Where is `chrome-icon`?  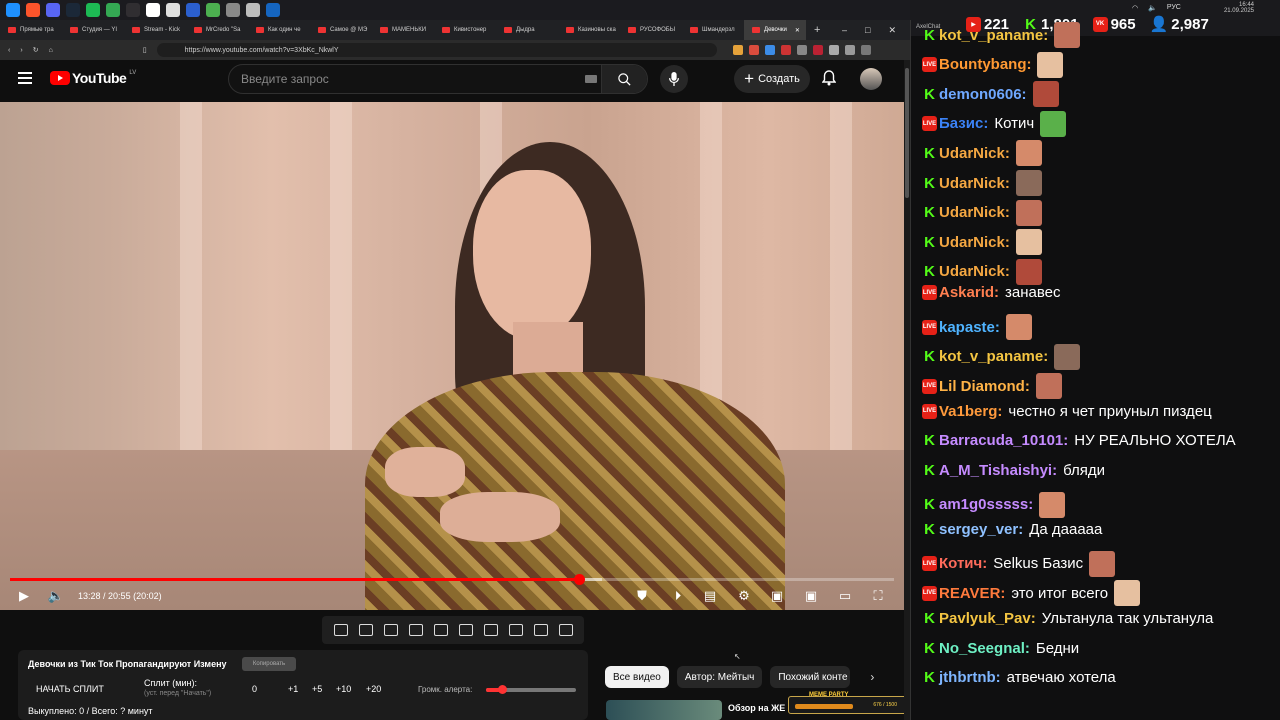
chrome-icon is located at coordinates (113, 10).